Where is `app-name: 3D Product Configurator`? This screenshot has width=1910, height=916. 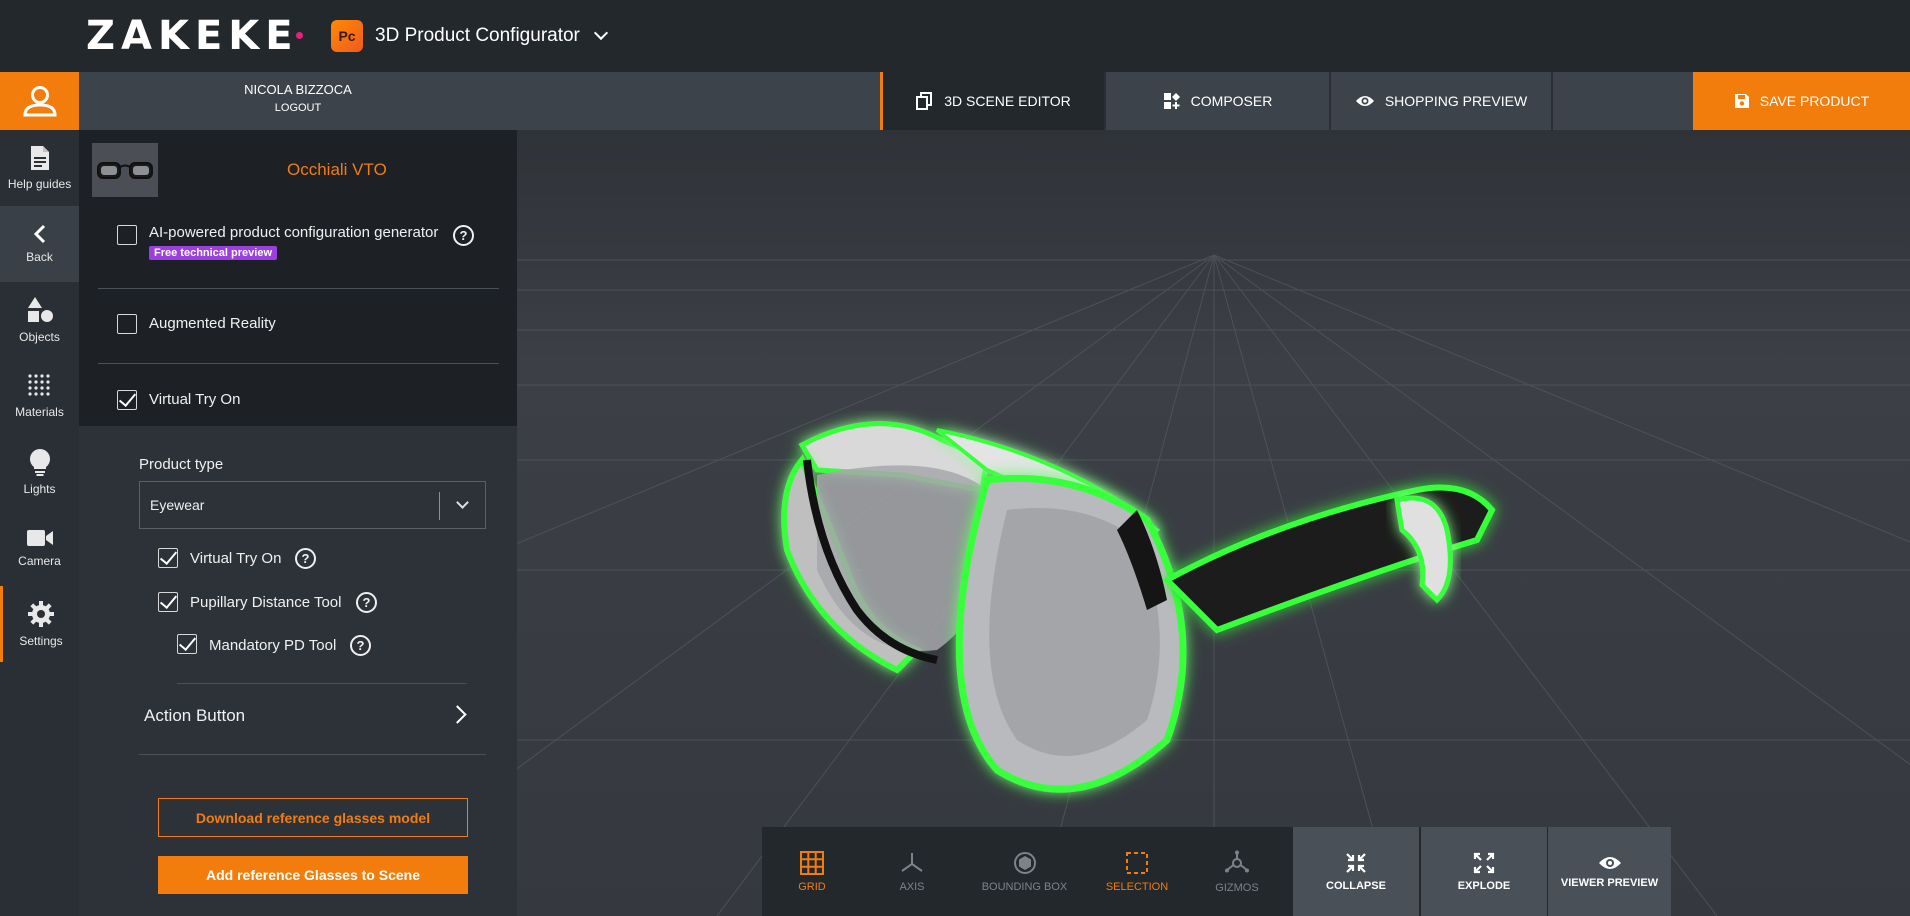
app-name: 3D Product Configurator is located at coordinates (477, 35).